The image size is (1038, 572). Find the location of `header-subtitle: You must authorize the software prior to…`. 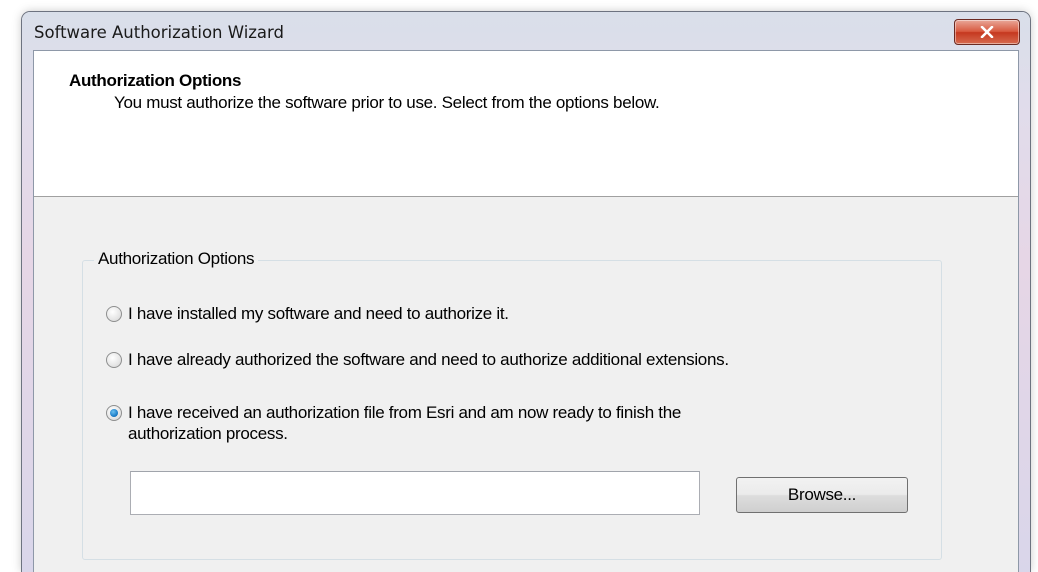

header-subtitle: You must authorize the software prior to… is located at coordinates (387, 102).